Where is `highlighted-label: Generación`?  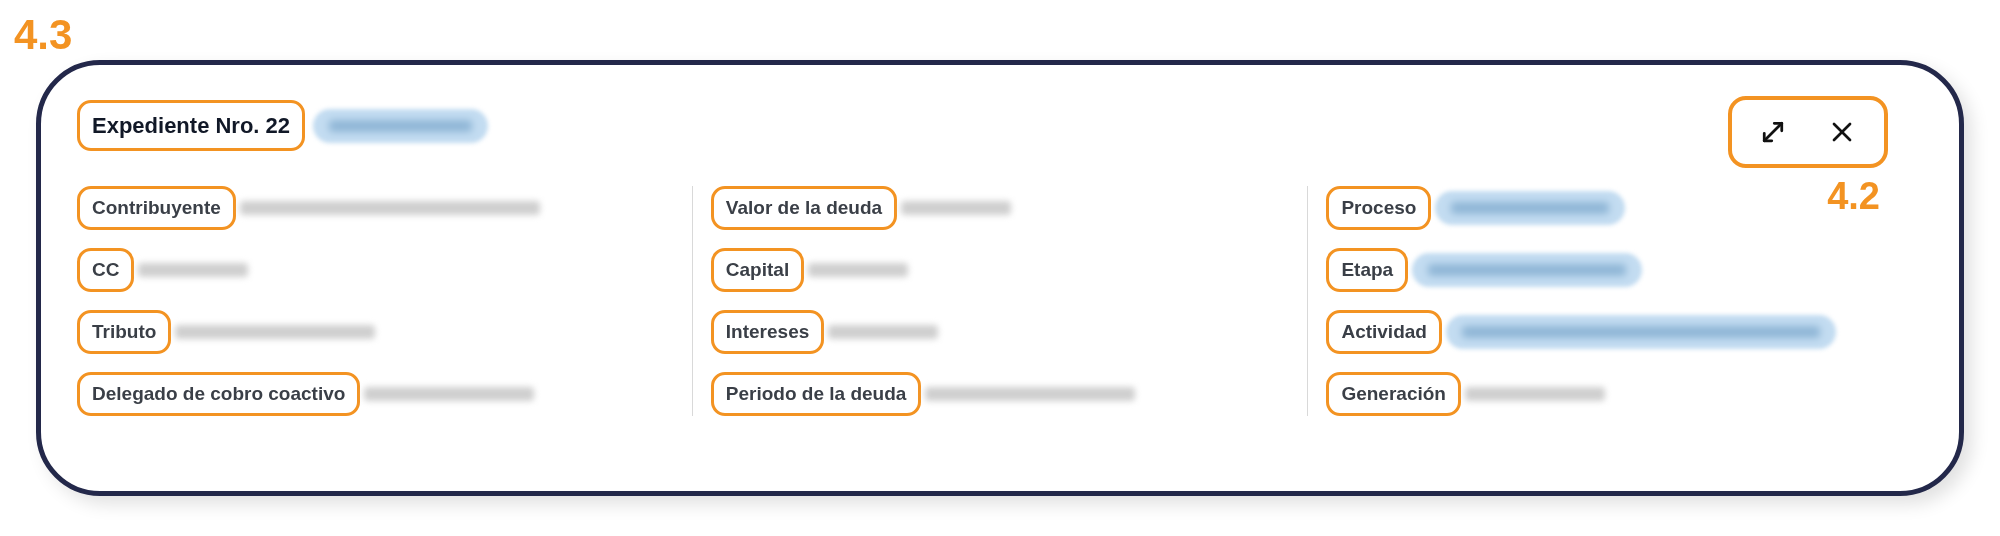
highlighted-label: Generación is located at coordinates (1393, 394).